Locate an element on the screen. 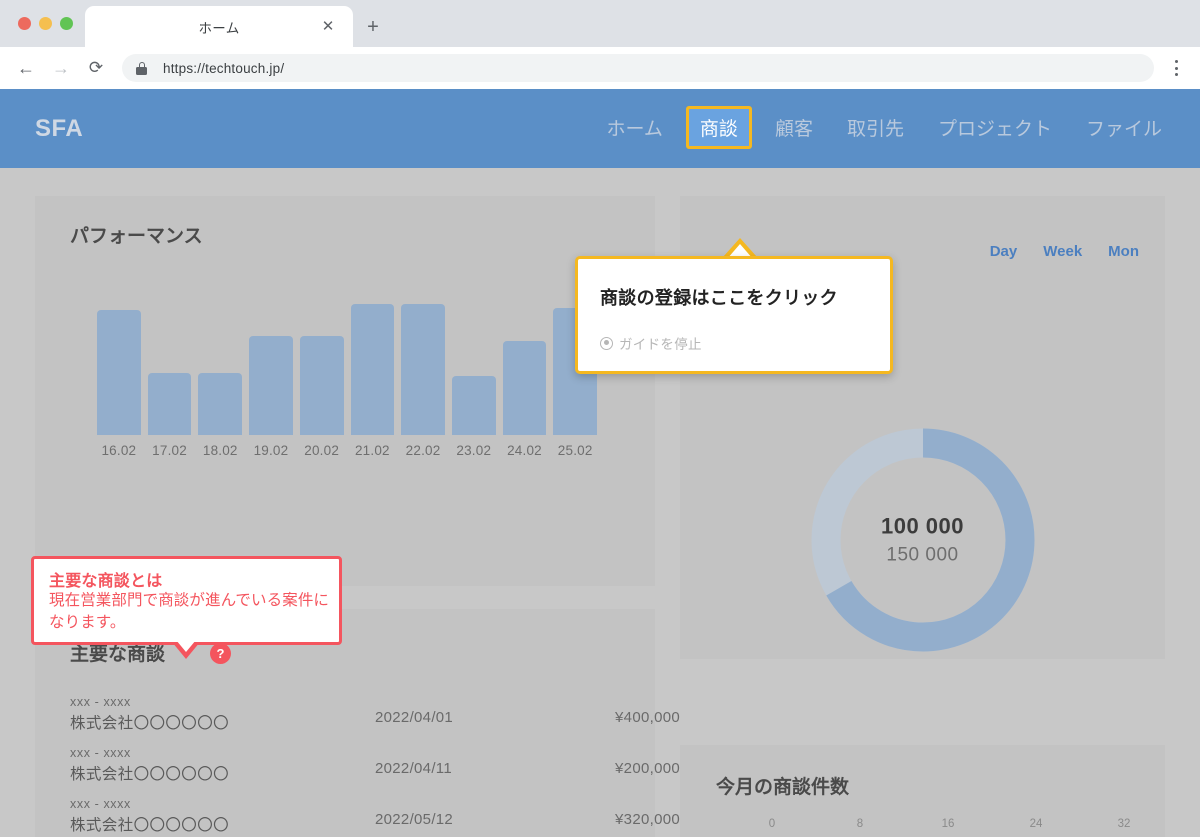  deal-date: 2022/04/11 is located at coordinates (413, 768).